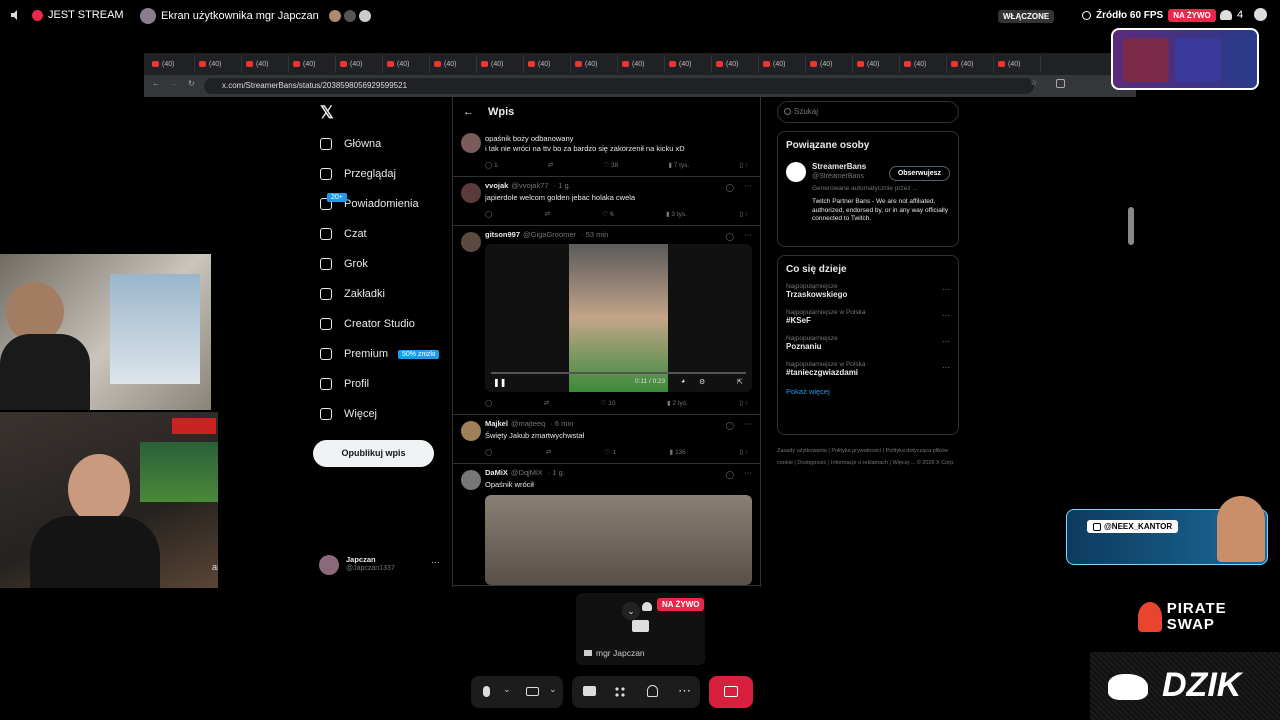 The width and height of the screenshot is (1280, 720). What do you see at coordinates (384, 204) in the screenshot?
I see `nav-item-powiadomienia: Powiadomienia 20+` at bounding box center [384, 204].